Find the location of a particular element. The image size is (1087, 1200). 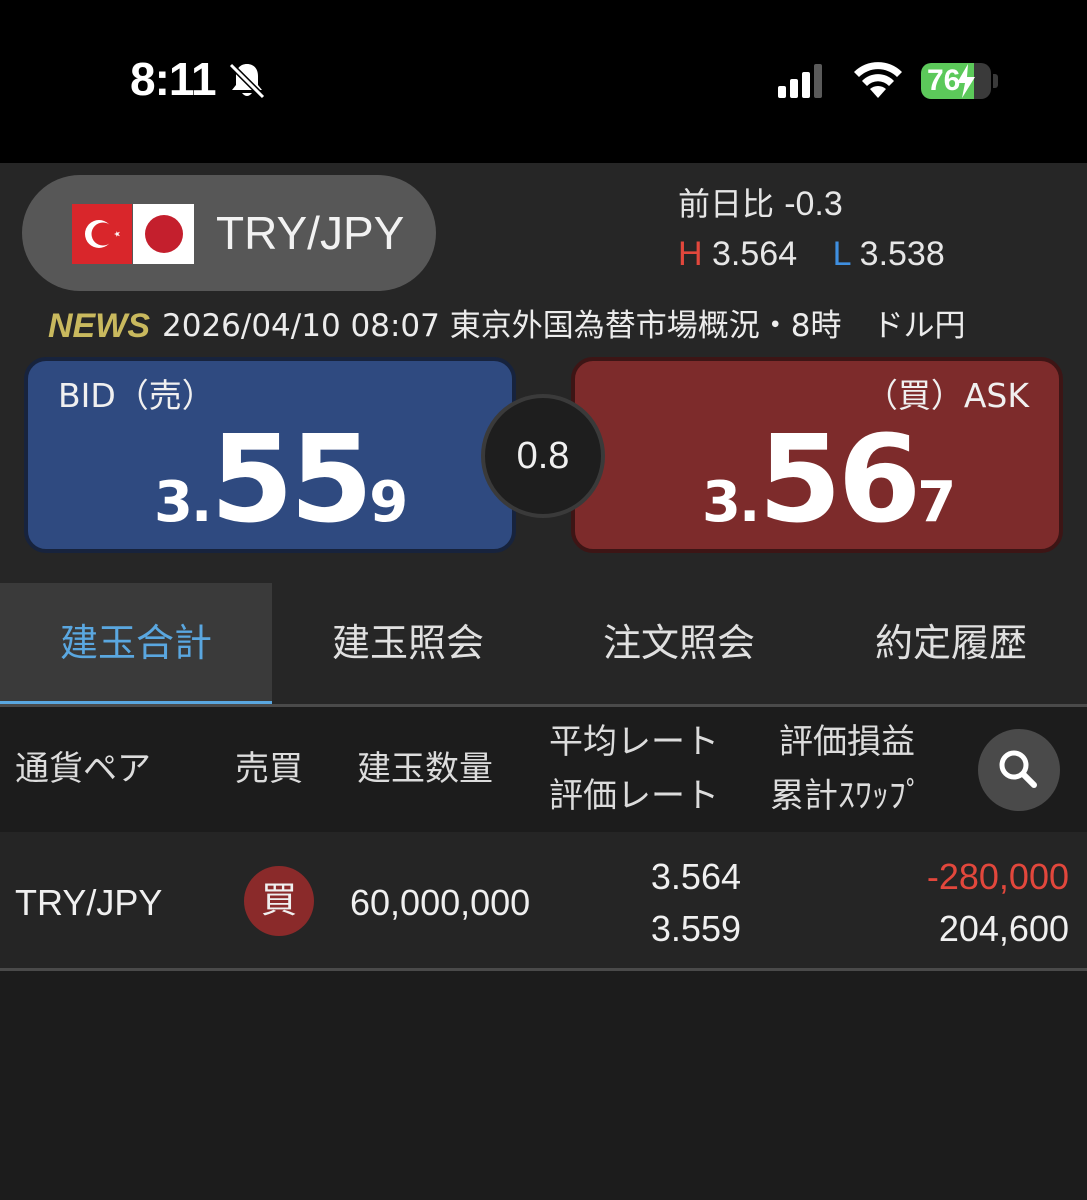

cellular-signal-icon is located at coordinates (800, 81).